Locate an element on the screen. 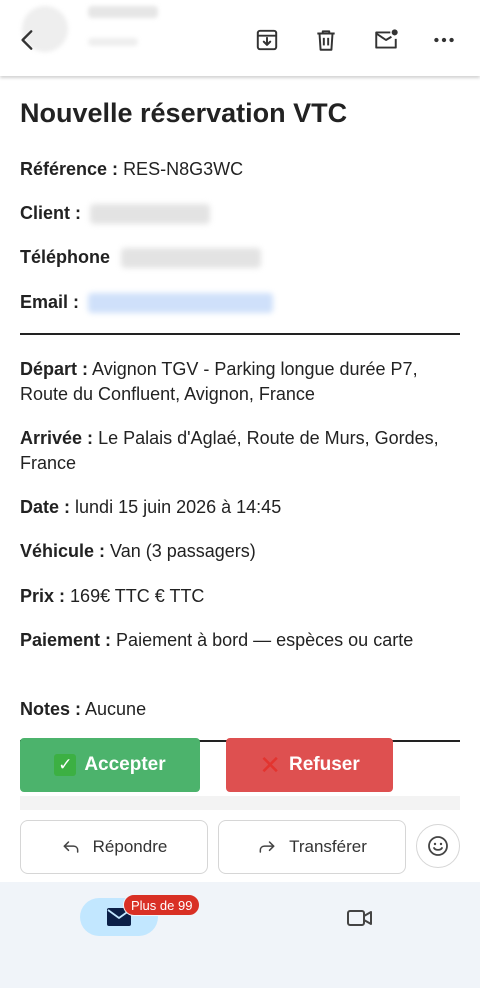 Image resolution: width=480 pixels, height=988 pixels. date-value: lundi 15 juin 2026 à 14:45 is located at coordinates (178, 507).